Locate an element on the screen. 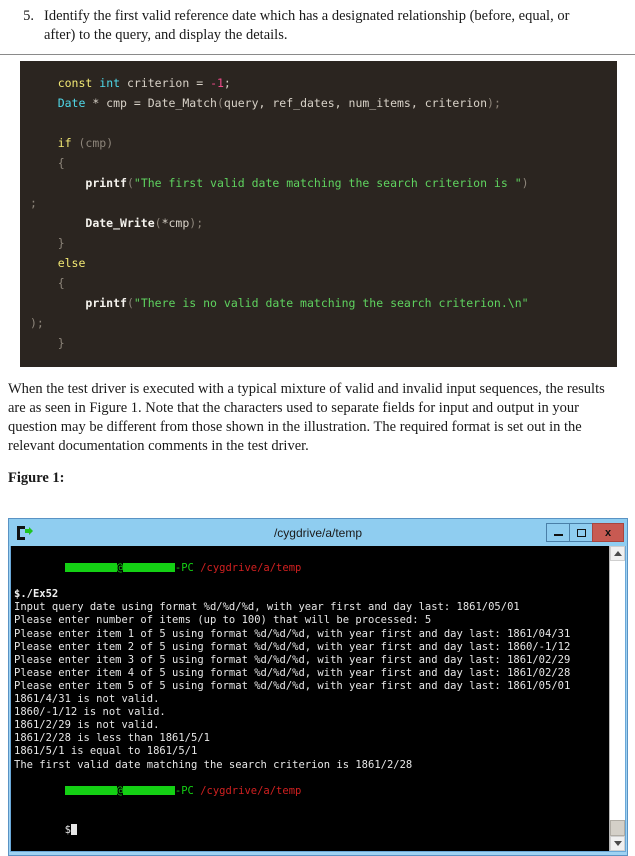 The image size is (635, 856). prompt-path-top: /cygdrive/a/temp is located at coordinates (247, 568).